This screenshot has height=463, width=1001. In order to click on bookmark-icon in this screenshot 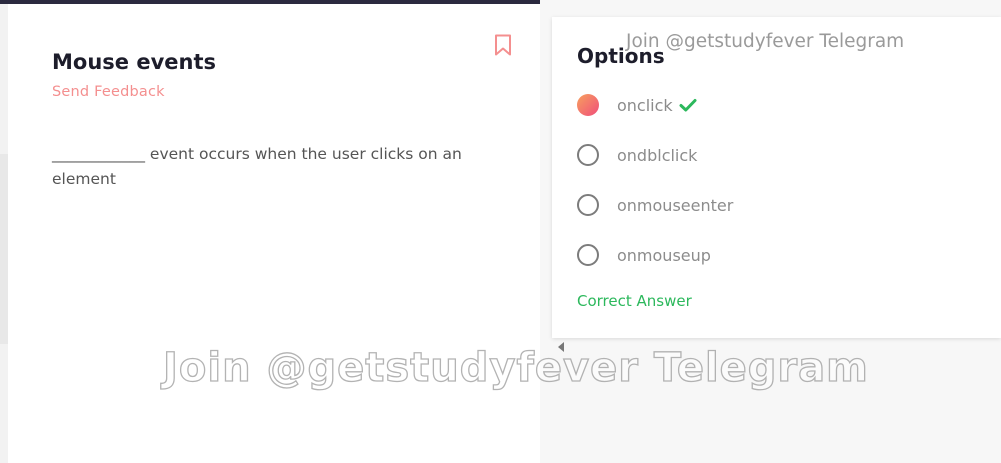, I will do `click(503, 45)`.